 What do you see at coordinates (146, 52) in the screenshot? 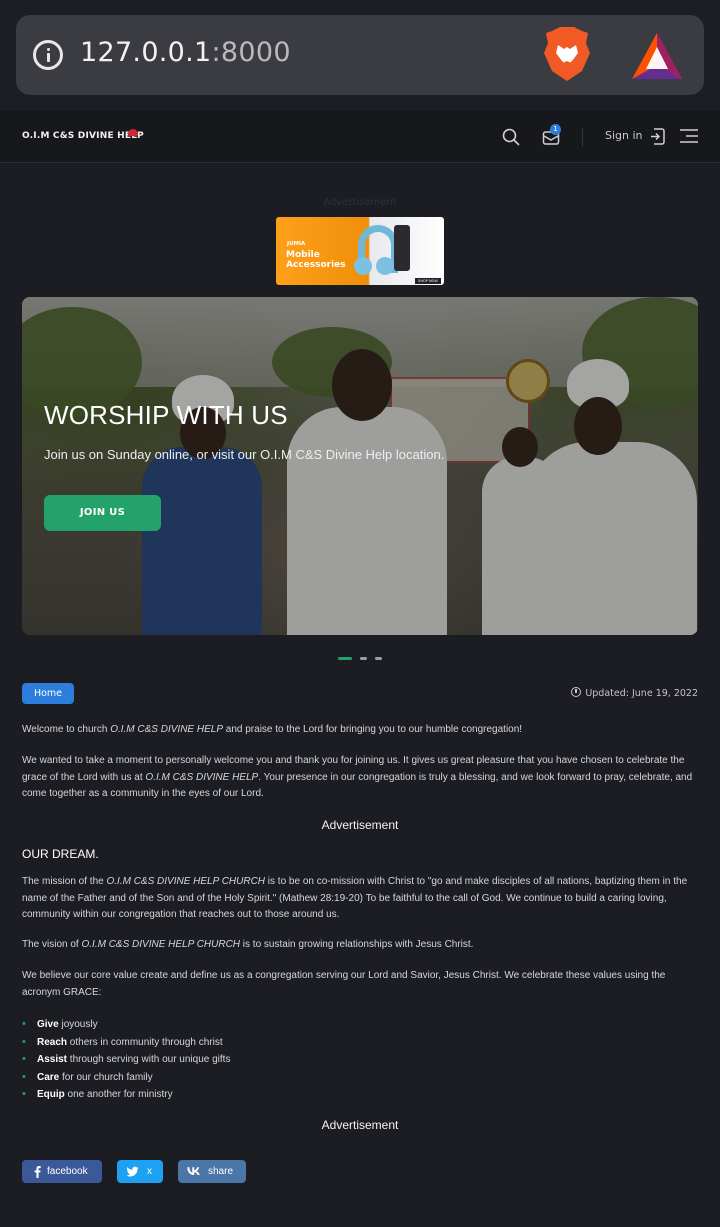
I see `url-host: 127.0.0.1` at bounding box center [146, 52].